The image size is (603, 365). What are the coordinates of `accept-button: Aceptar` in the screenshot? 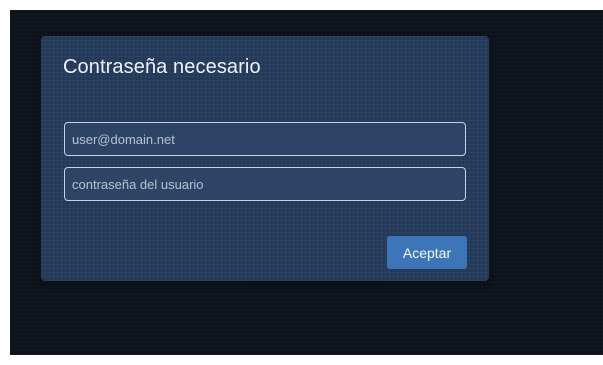 It's located at (427, 252).